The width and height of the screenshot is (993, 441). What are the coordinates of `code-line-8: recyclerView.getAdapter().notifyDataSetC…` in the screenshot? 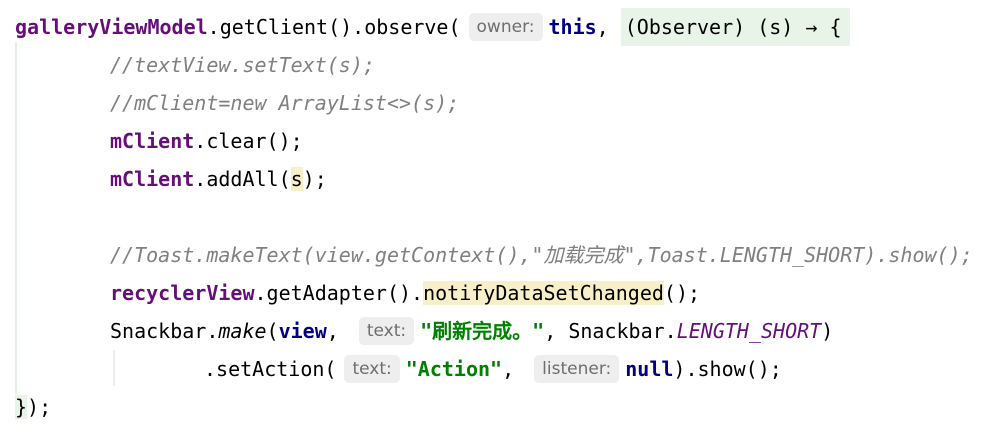 It's located at (405, 293).